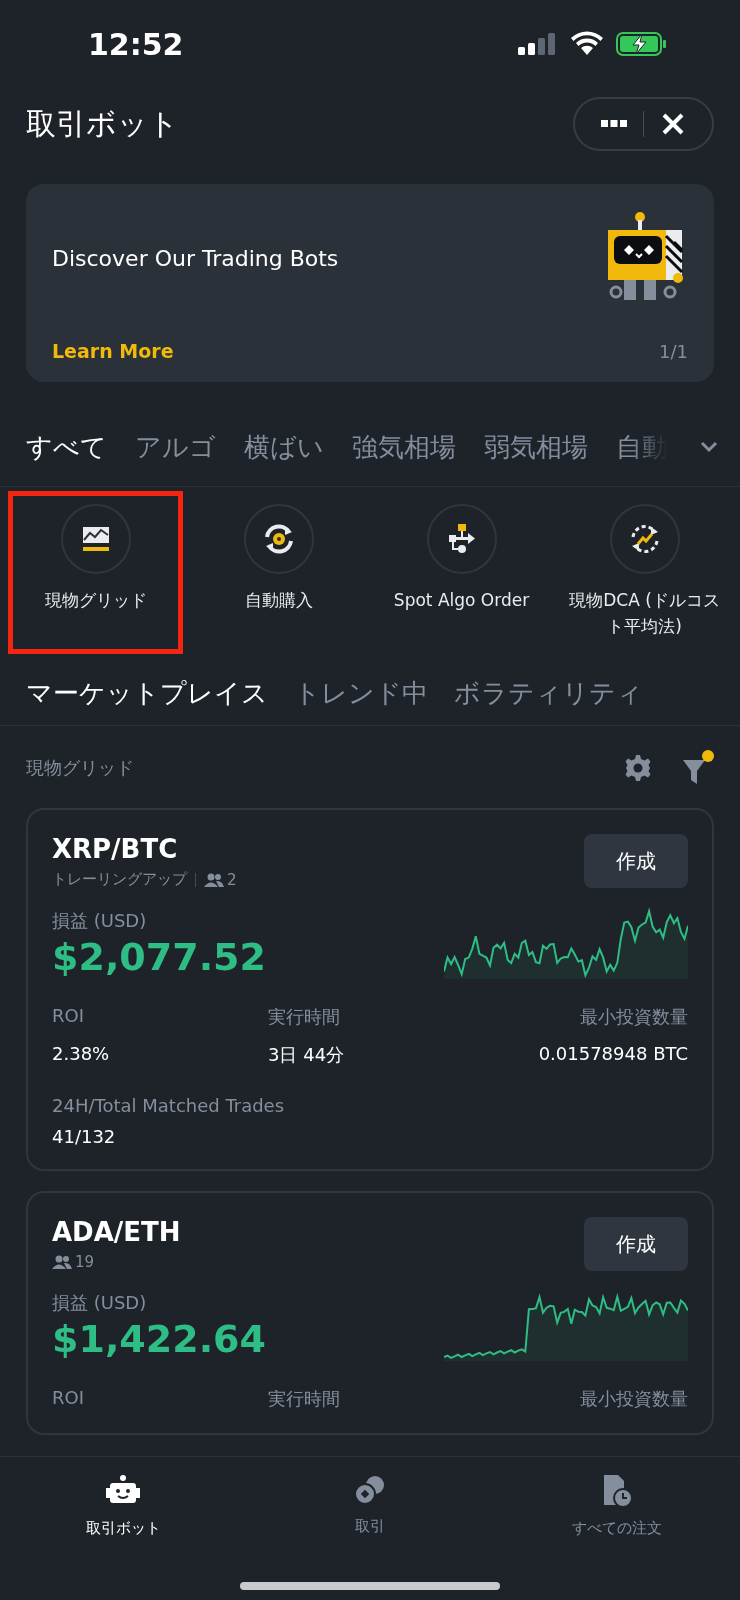 The width and height of the screenshot is (740, 1600). What do you see at coordinates (232, 879) in the screenshot?
I see `follower-count: 2` at bounding box center [232, 879].